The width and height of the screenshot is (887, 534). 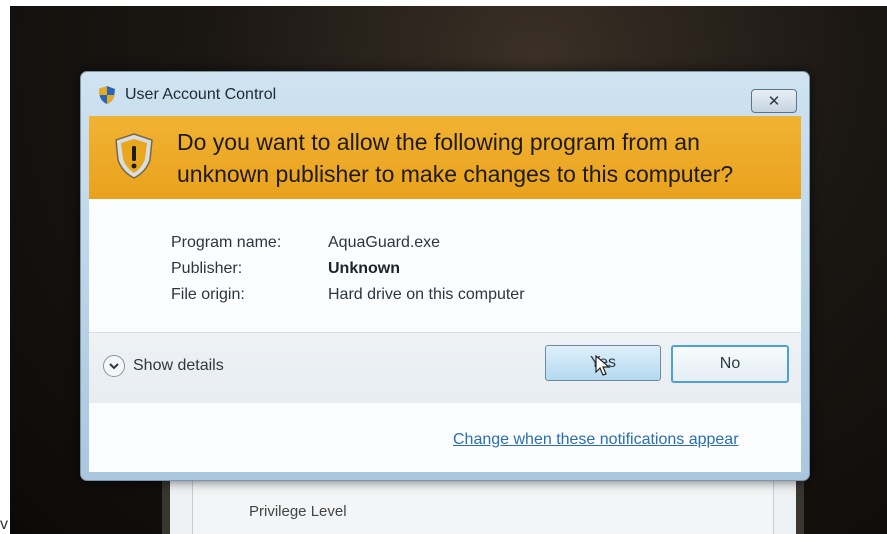 What do you see at coordinates (730, 364) in the screenshot?
I see `no-button: No` at bounding box center [730, 364].